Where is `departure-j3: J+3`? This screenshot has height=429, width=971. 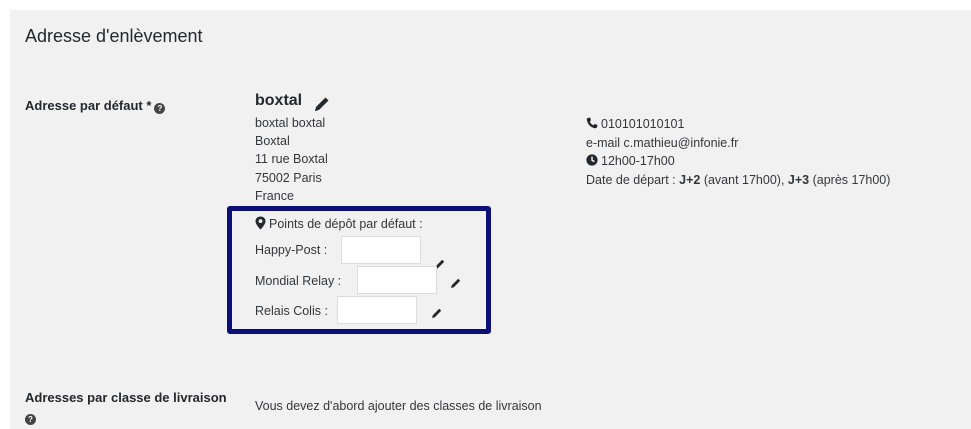 departure-j3: J+3 is located at coordinates (798, 179).